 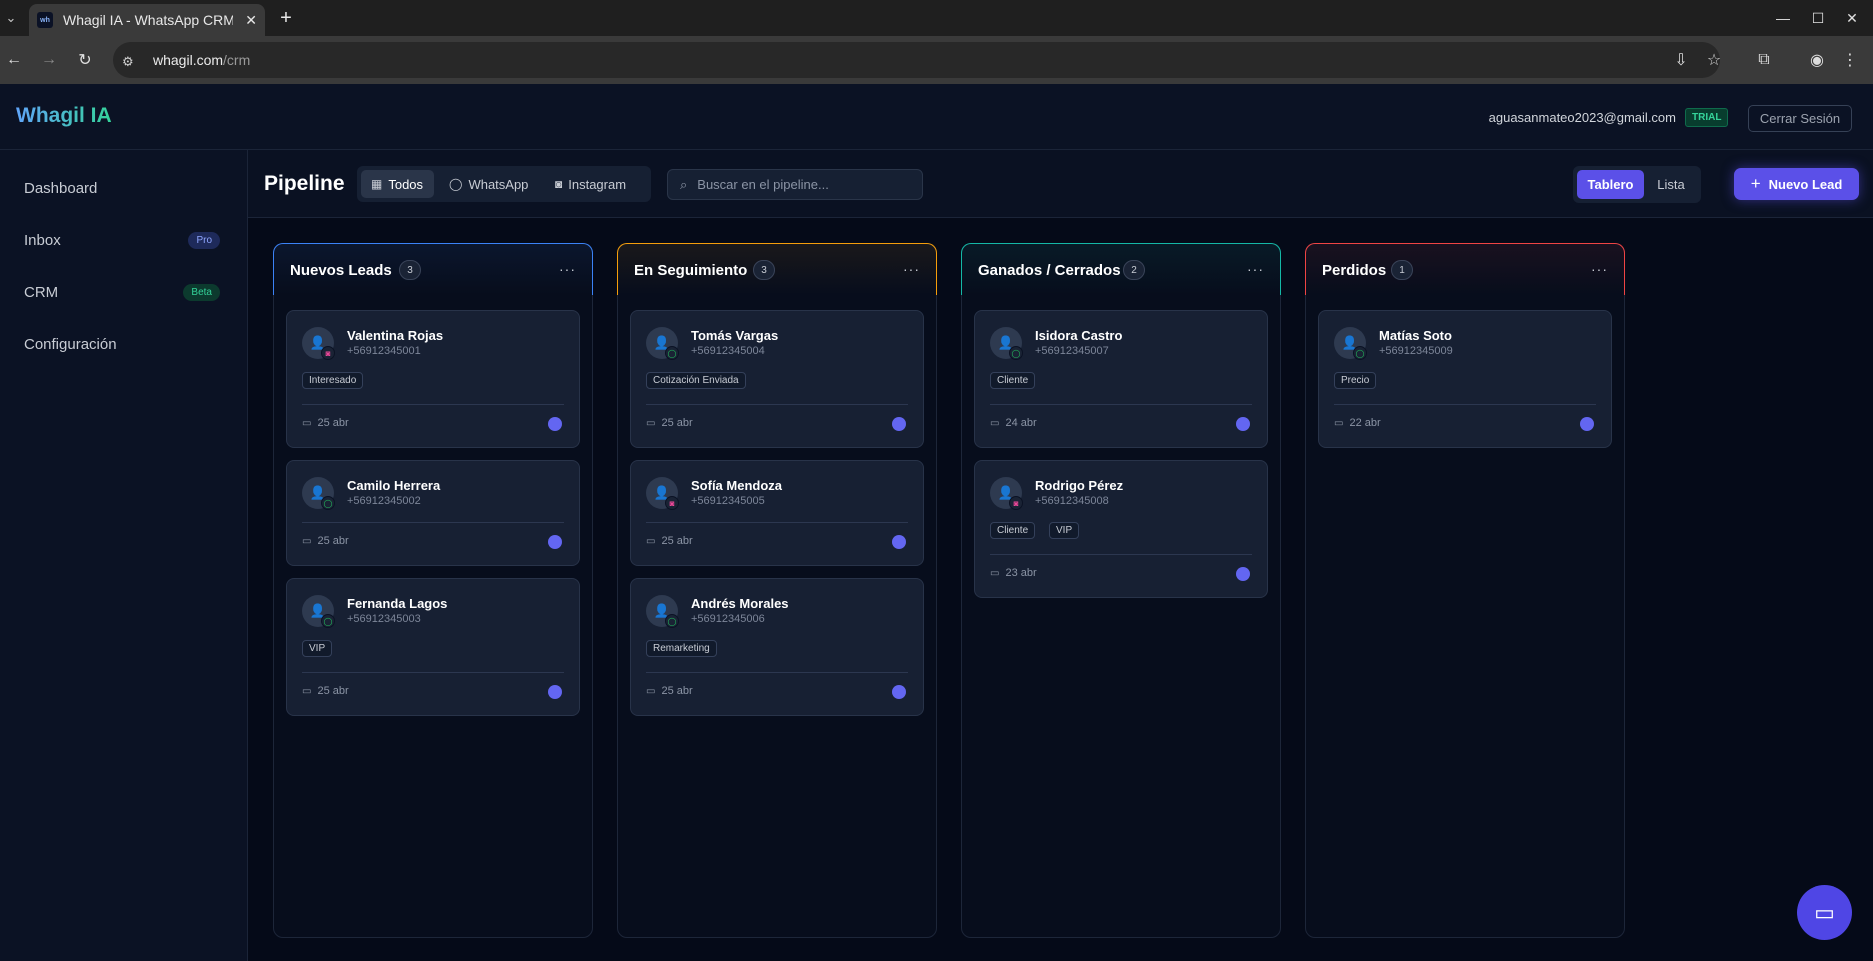 I want to click on browser-menu-icon: ⋮, so click(x=1850, y=60).